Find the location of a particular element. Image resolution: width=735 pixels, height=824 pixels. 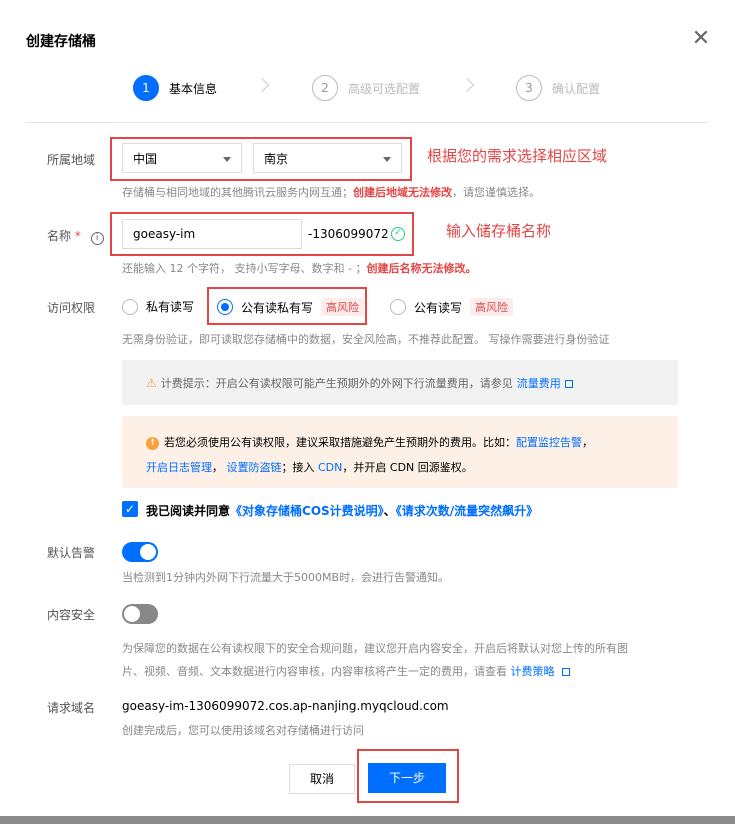

billing-policy-link: 计费策略 is located at coordinates (533, 671).